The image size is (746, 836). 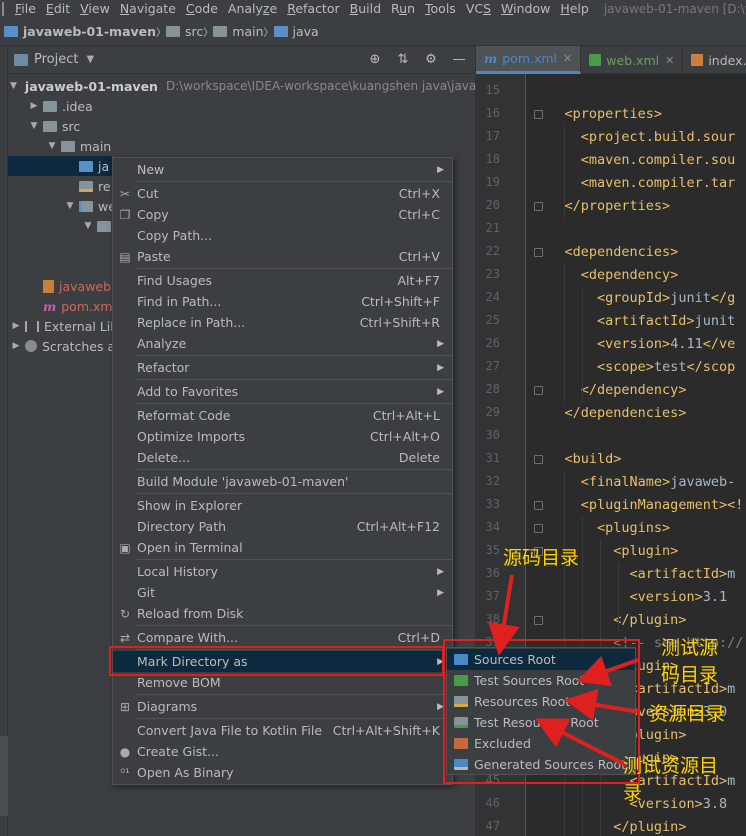 What do you see at coordinates (386, 730) in the screenshot?
I see `menu-shortcut: Ctrl+Alt+Shift+K` at bounding box center [386, 730].